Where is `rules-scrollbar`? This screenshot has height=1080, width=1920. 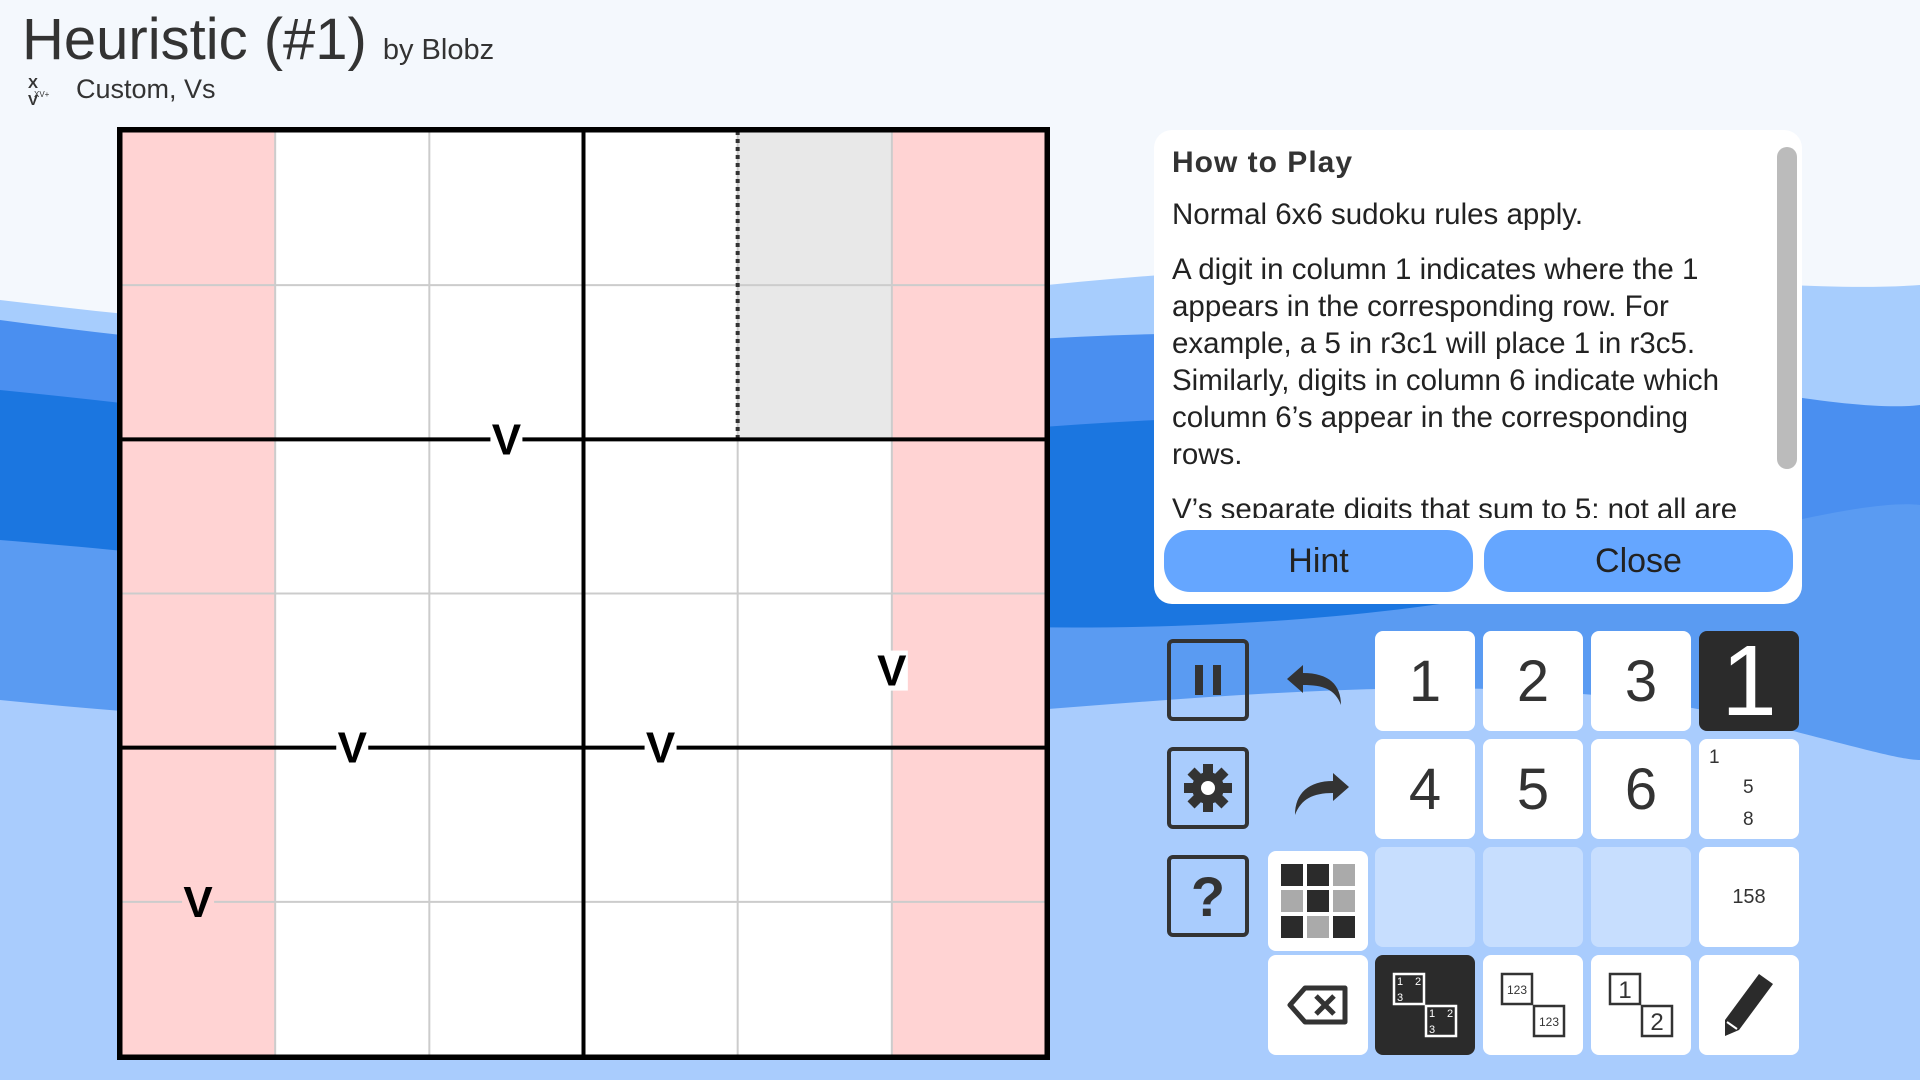
rules-scrollbar is located at coordinates (1787, 308).